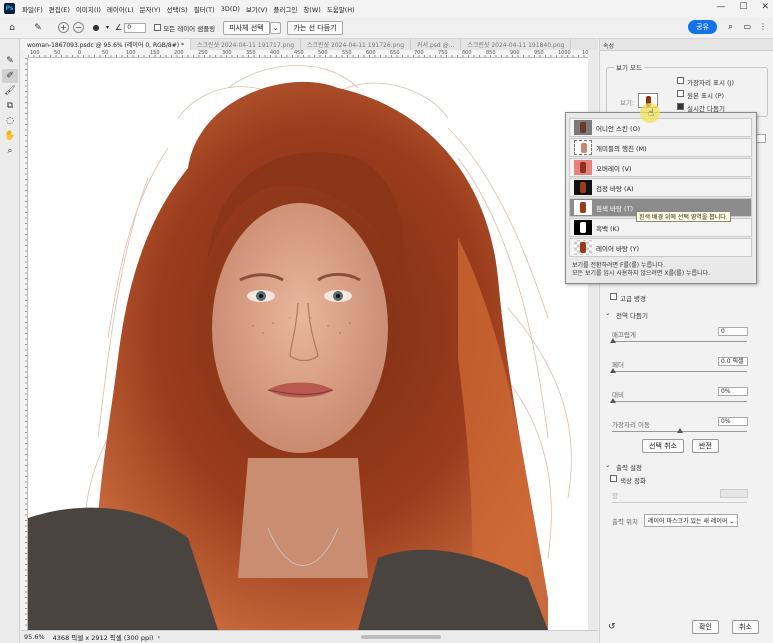 This screenshot has height=643, width=773. Describe the element at coordinates (613, 340) in the screenshot. I see `smooth-slider-thumb` at that location.